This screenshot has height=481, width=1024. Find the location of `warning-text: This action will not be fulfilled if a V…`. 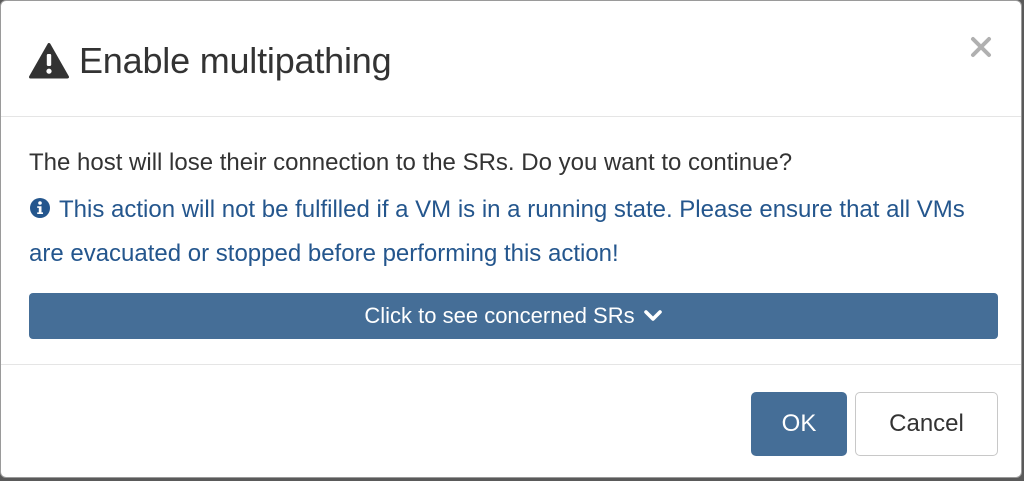

warning-text: This action will not be fulfilled if a V… is located at coordinates (497, 231).